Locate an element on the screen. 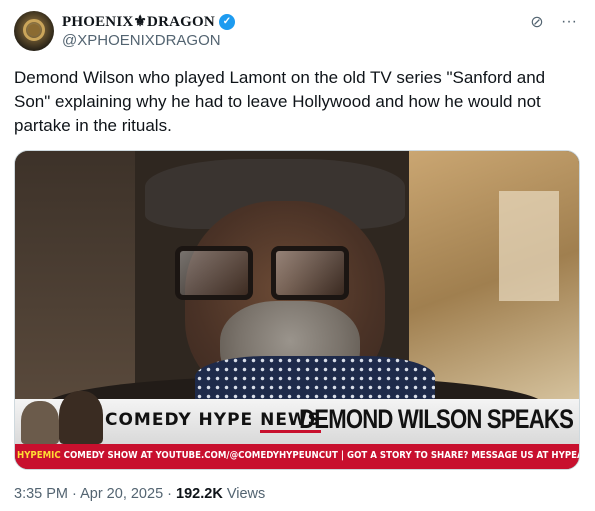 This screenshot has width=595, height=511. banner-brand: COMEDY HYPE NEWS is located at coordinates (213, 421).